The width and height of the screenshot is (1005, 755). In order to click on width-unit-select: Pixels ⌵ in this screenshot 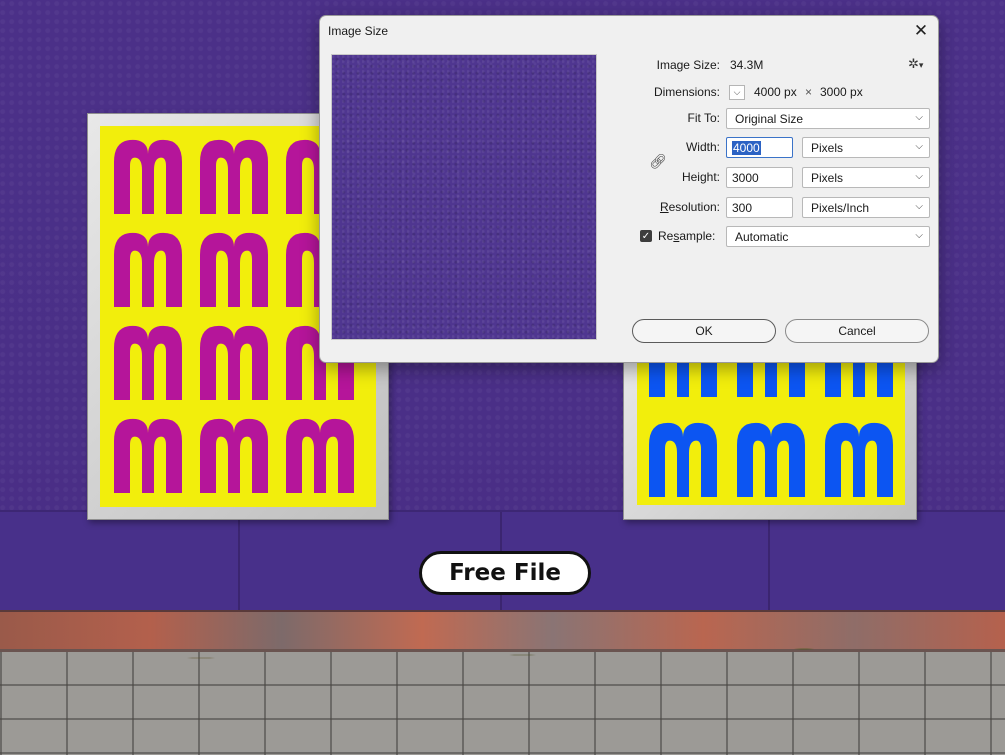, I will do `click(866, 147)`.